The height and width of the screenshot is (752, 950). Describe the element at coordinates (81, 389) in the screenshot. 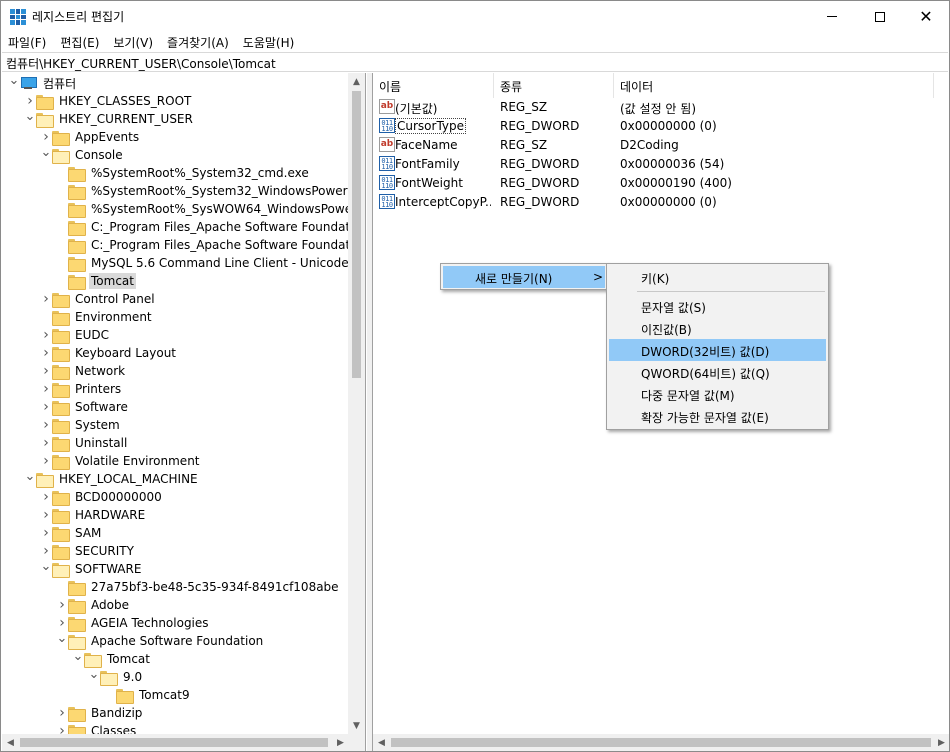

I see `tree-node: › Printers` at that location.